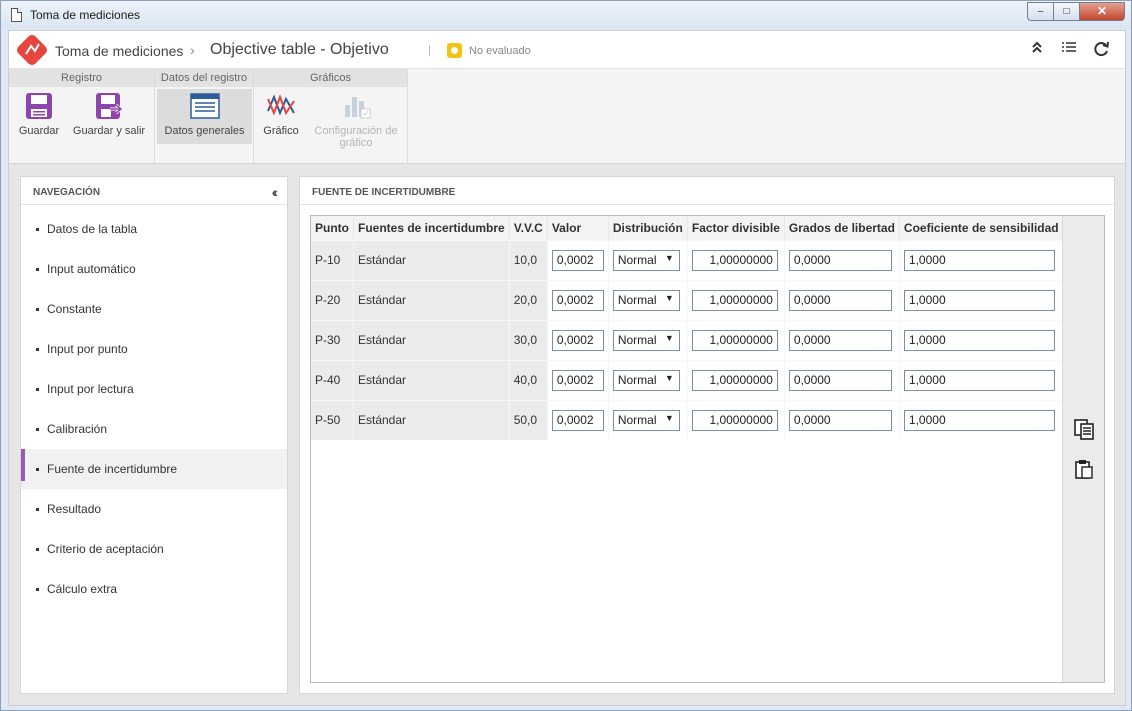 The width and height of the screenshot is (1132, 711). Describe the element at coordinates (332, 228) in the screenshot. I see `col-punto: Punto` at that location.